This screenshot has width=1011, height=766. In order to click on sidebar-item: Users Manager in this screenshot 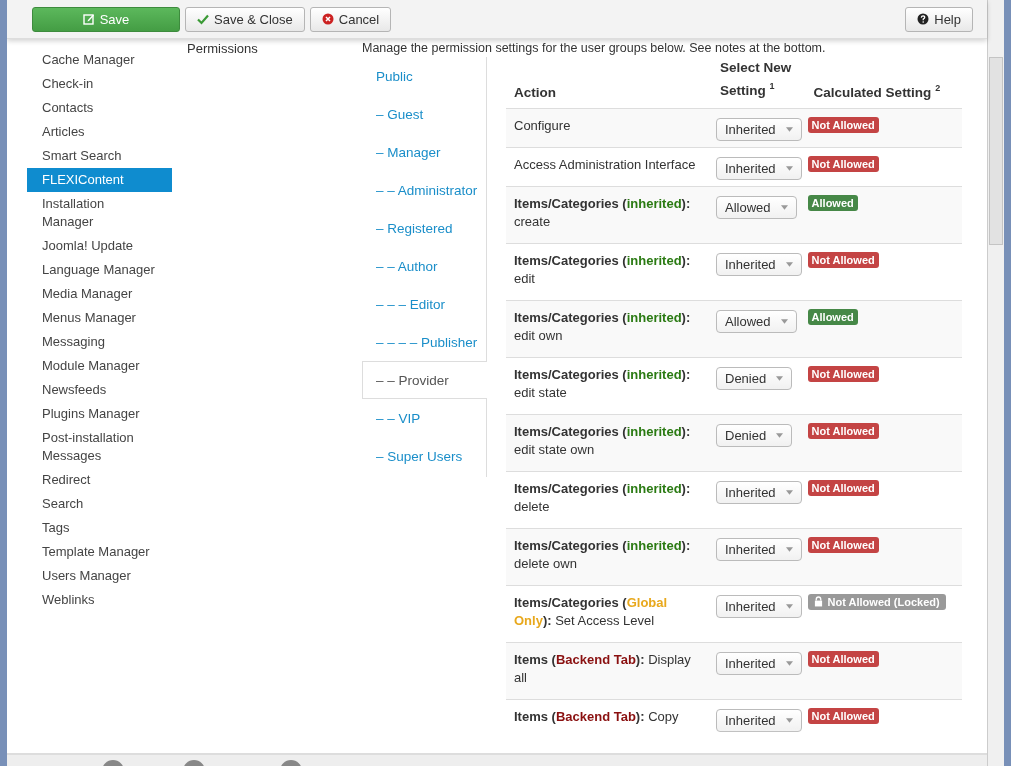, I will do `click(99, 576)`.